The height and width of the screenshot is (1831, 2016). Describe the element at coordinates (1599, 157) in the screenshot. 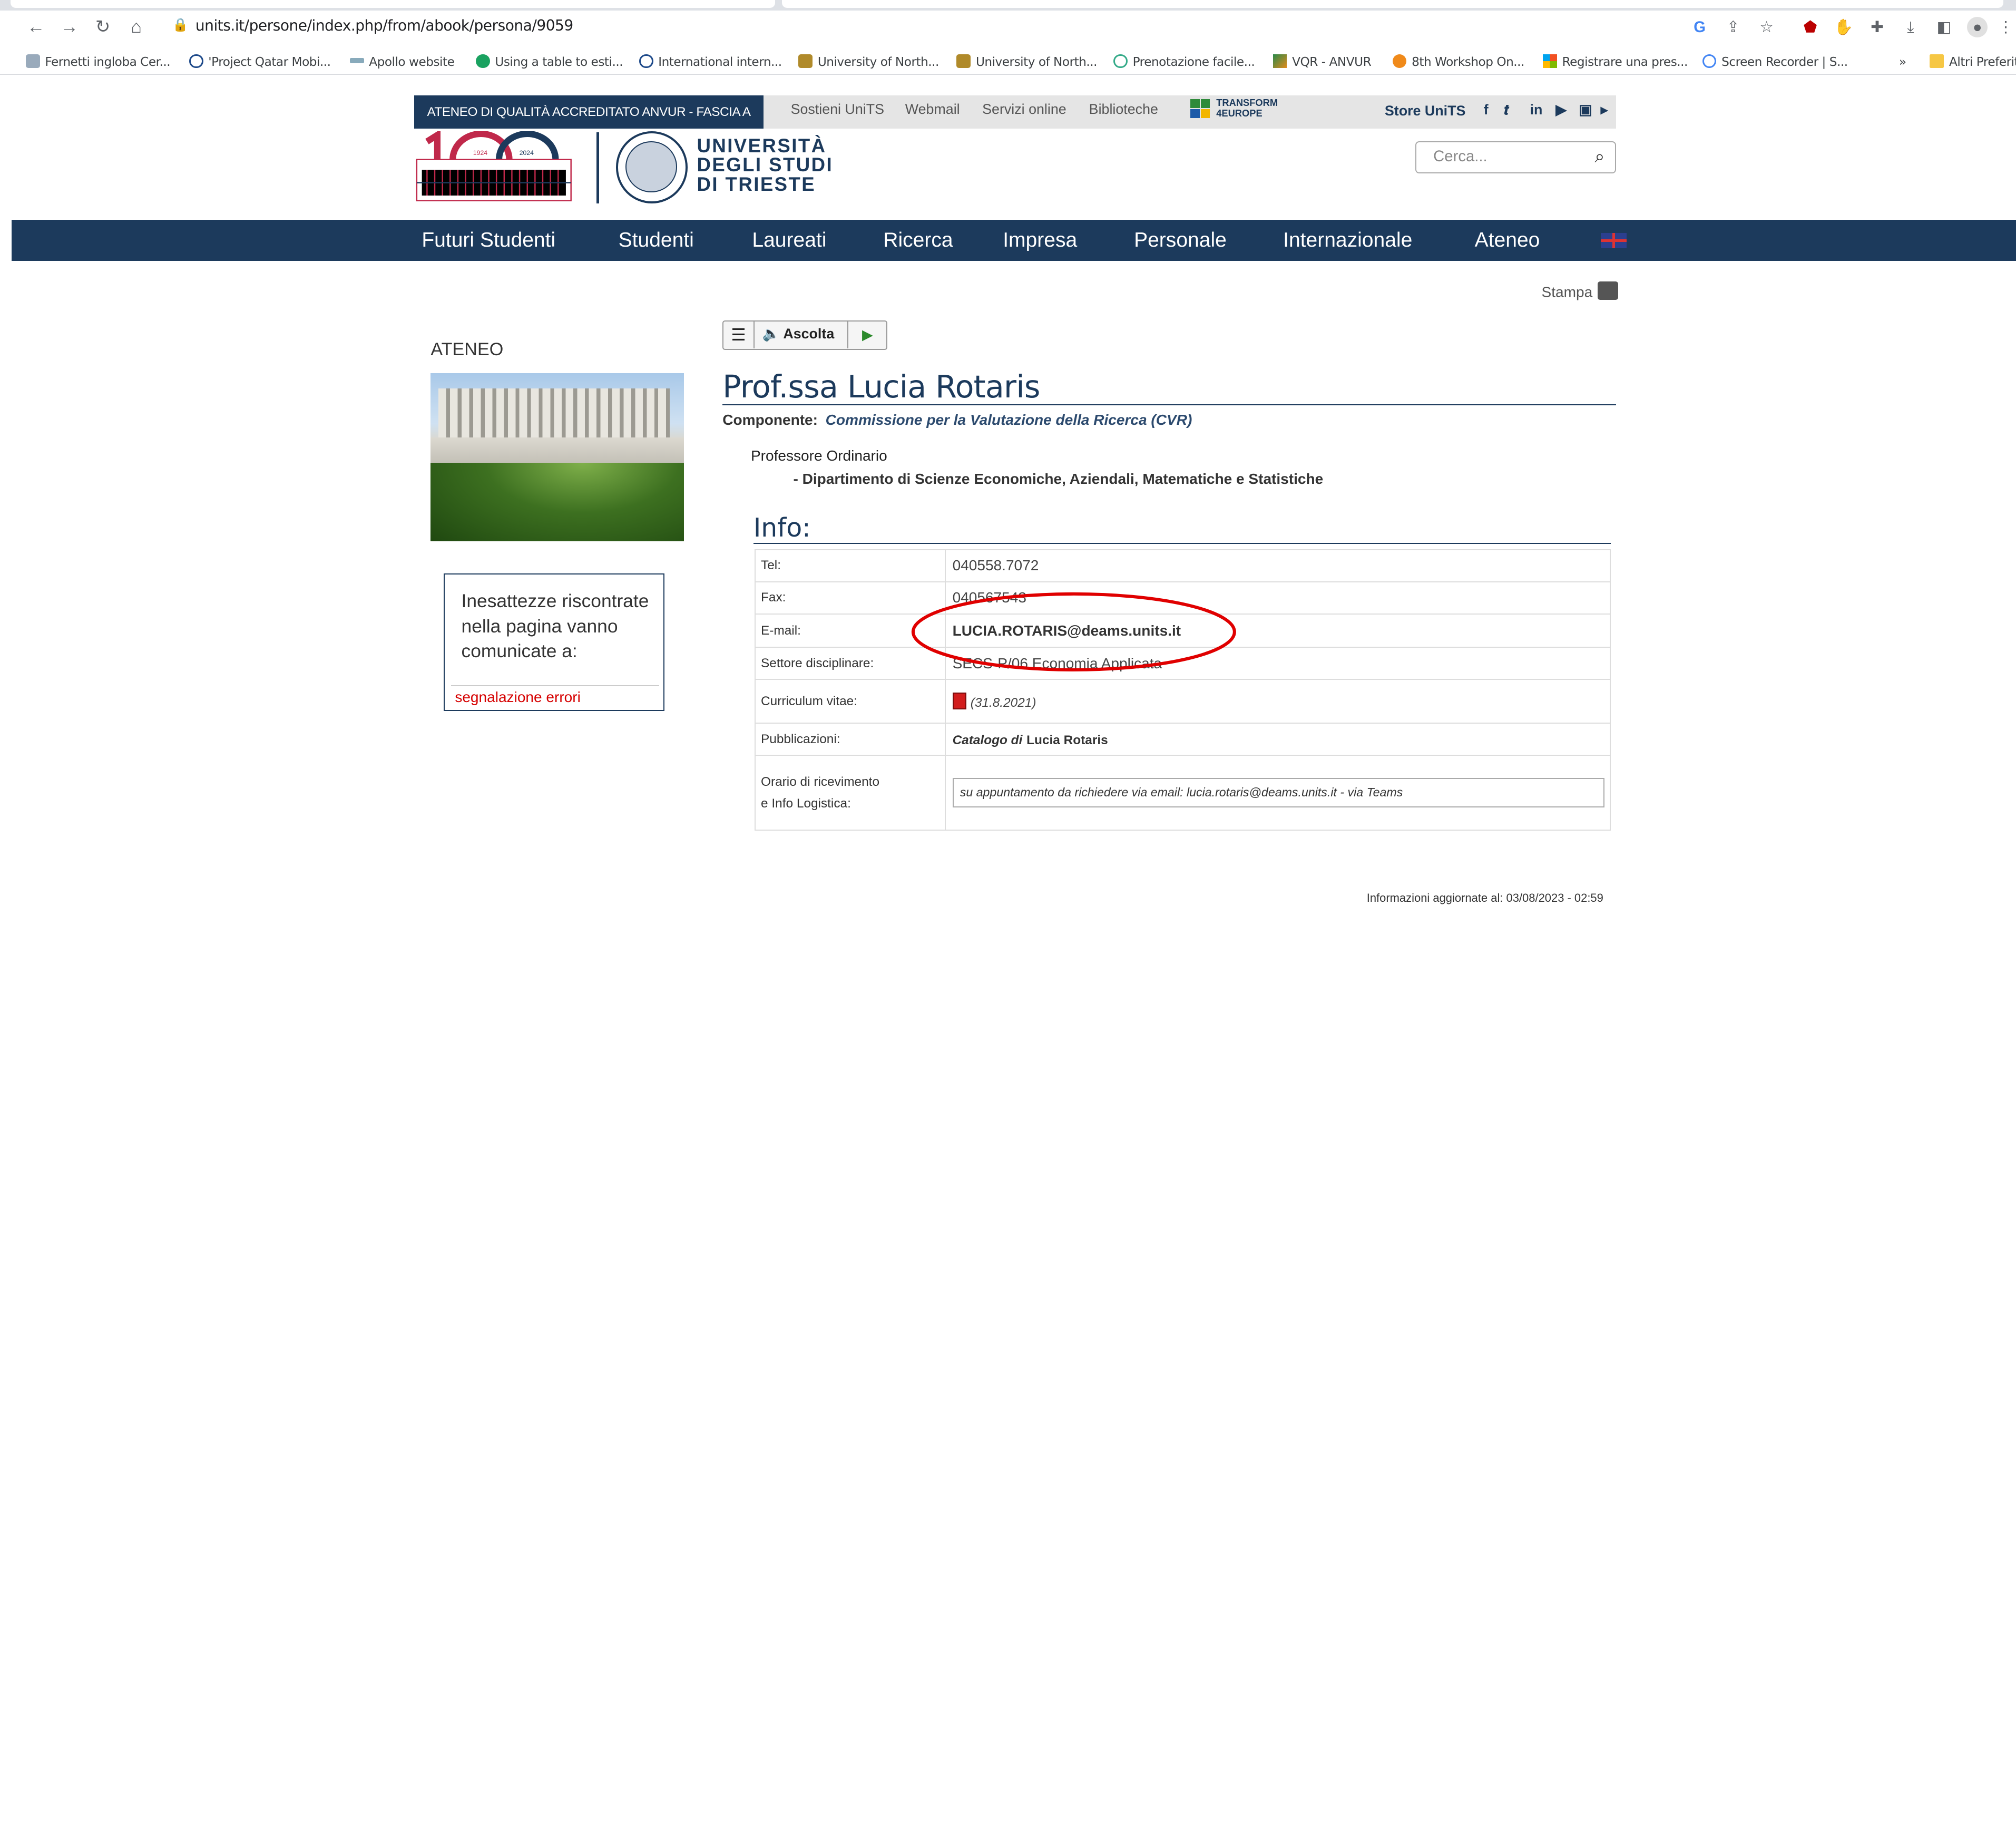

I see `search-icon: ⌕` at that location.